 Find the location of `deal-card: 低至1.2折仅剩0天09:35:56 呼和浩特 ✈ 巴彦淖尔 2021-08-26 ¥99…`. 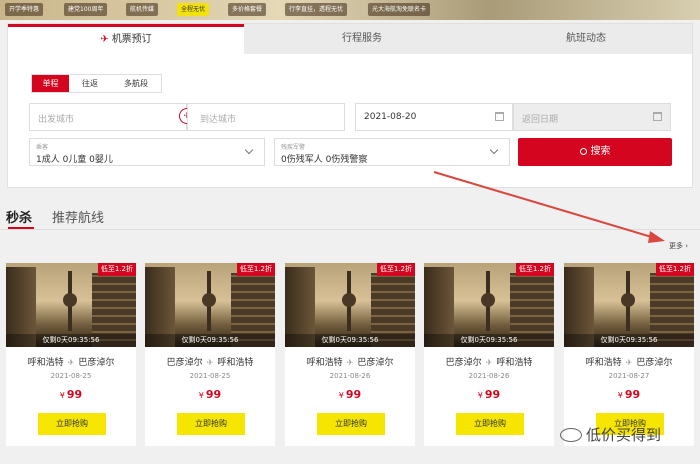

deal-card: 低至1.2折仅剩0天09:35:56 呼和浩特 ✈ 巴彦淖尔 2021-08-26 ¥99… is located at coordinates (350, 354).